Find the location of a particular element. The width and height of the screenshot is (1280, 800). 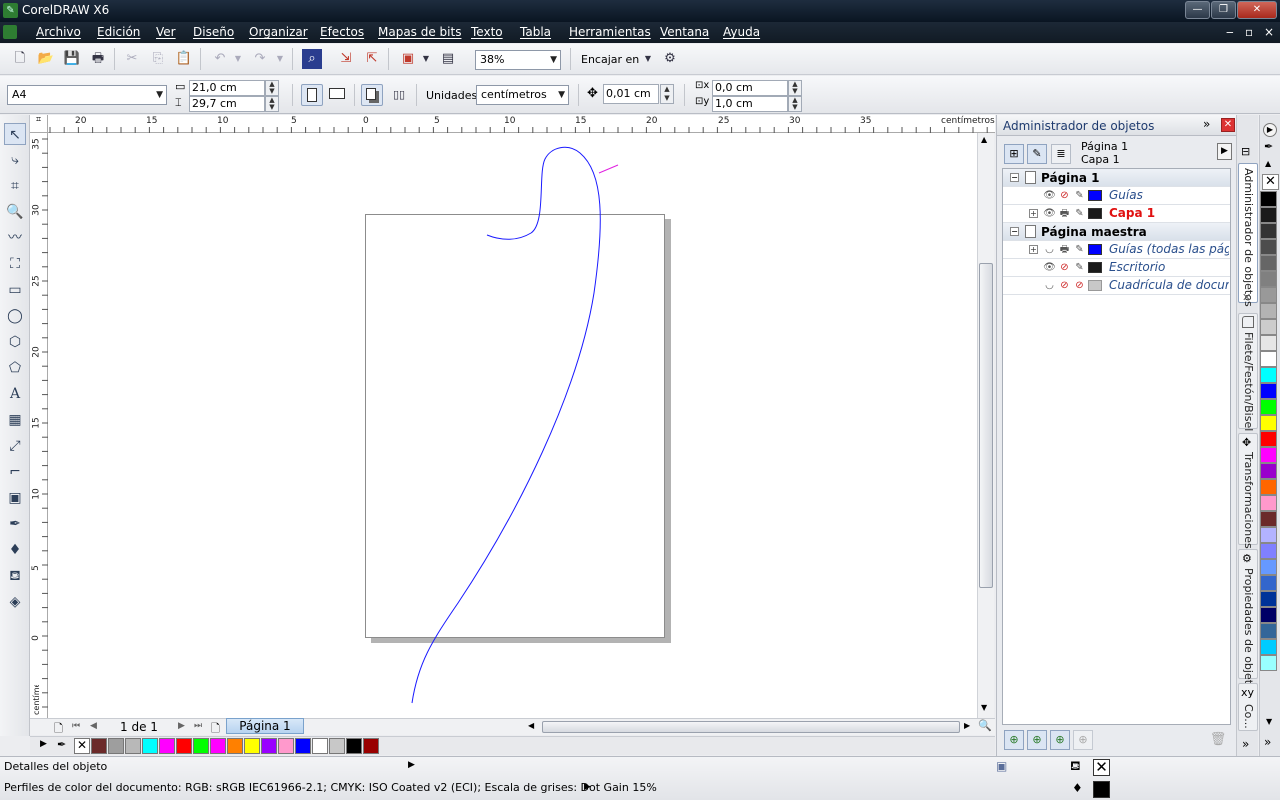

layer-manager-view-icon: ≣ is located at coordinates (1061, 154).